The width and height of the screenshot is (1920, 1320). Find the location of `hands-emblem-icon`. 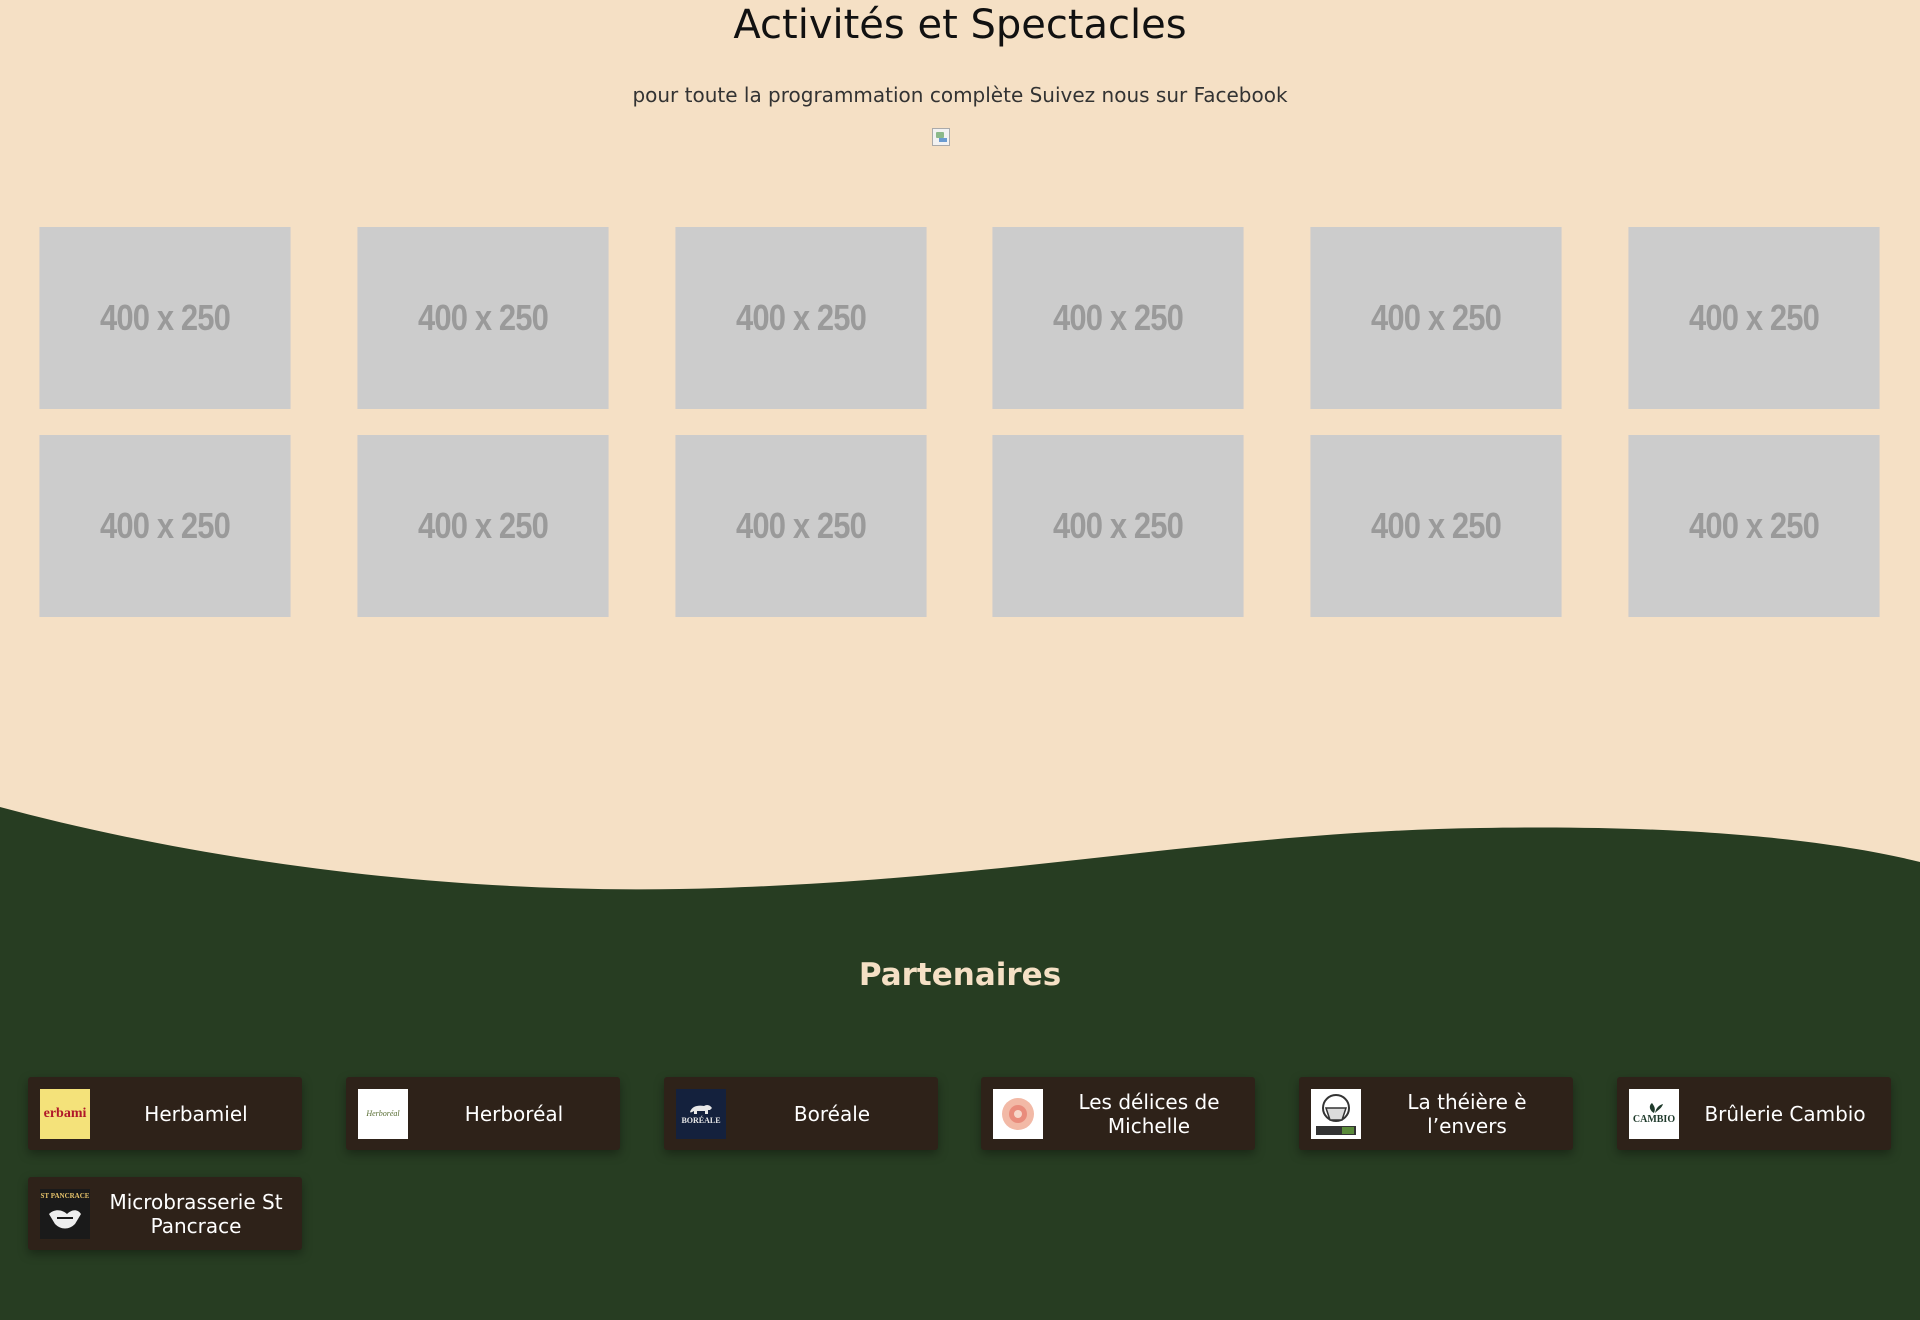

hands-emblem-icon is located at coordinates (65, 1218).